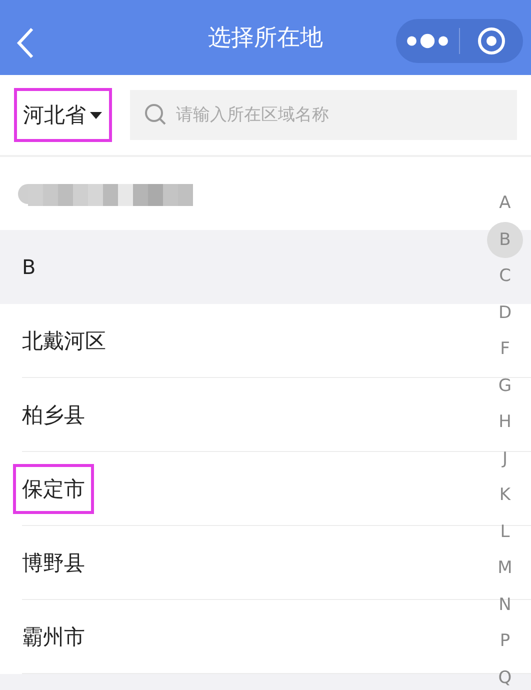  Describe the element at coordinates (505, 312) in the screenshot. I see `index-letter: D` at that location.